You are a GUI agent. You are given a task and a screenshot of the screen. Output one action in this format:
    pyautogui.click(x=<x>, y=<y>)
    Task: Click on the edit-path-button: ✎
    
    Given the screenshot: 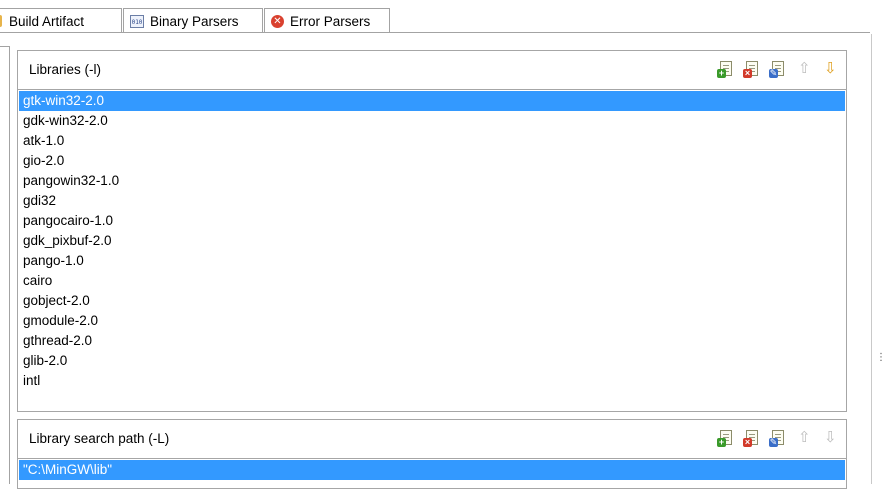 What is the action you would take?
    pyautogui.click(x=778, y=438)
    